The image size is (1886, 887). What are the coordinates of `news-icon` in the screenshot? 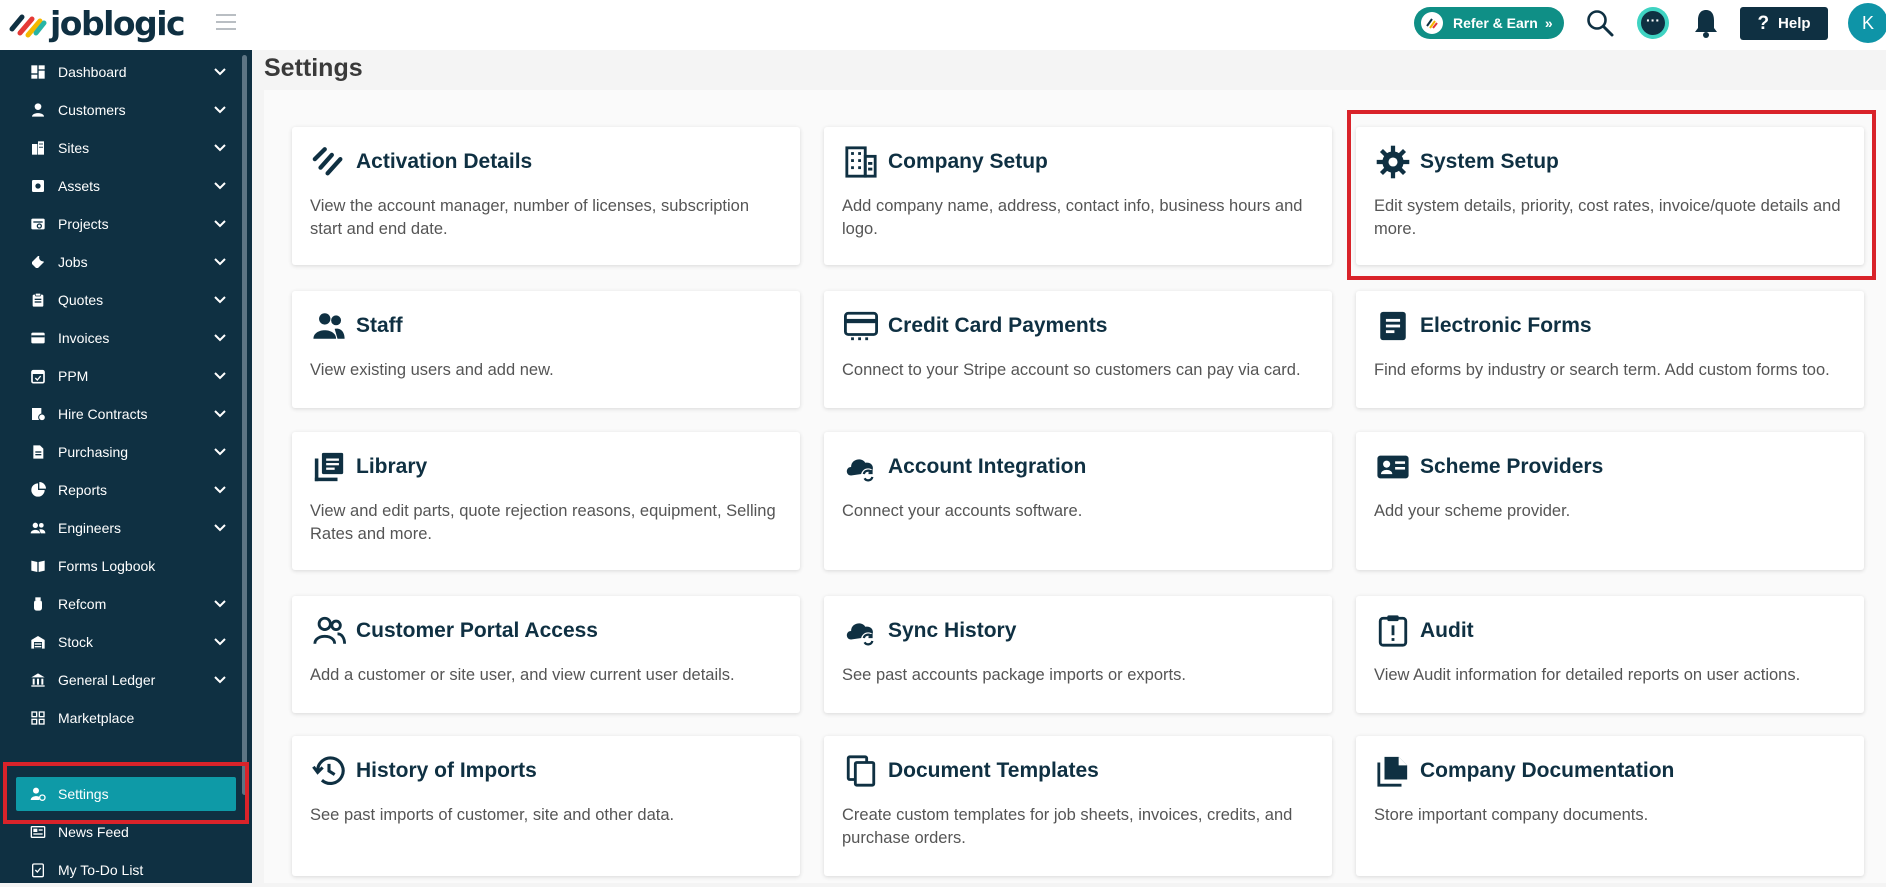 It's located at (38, 832).